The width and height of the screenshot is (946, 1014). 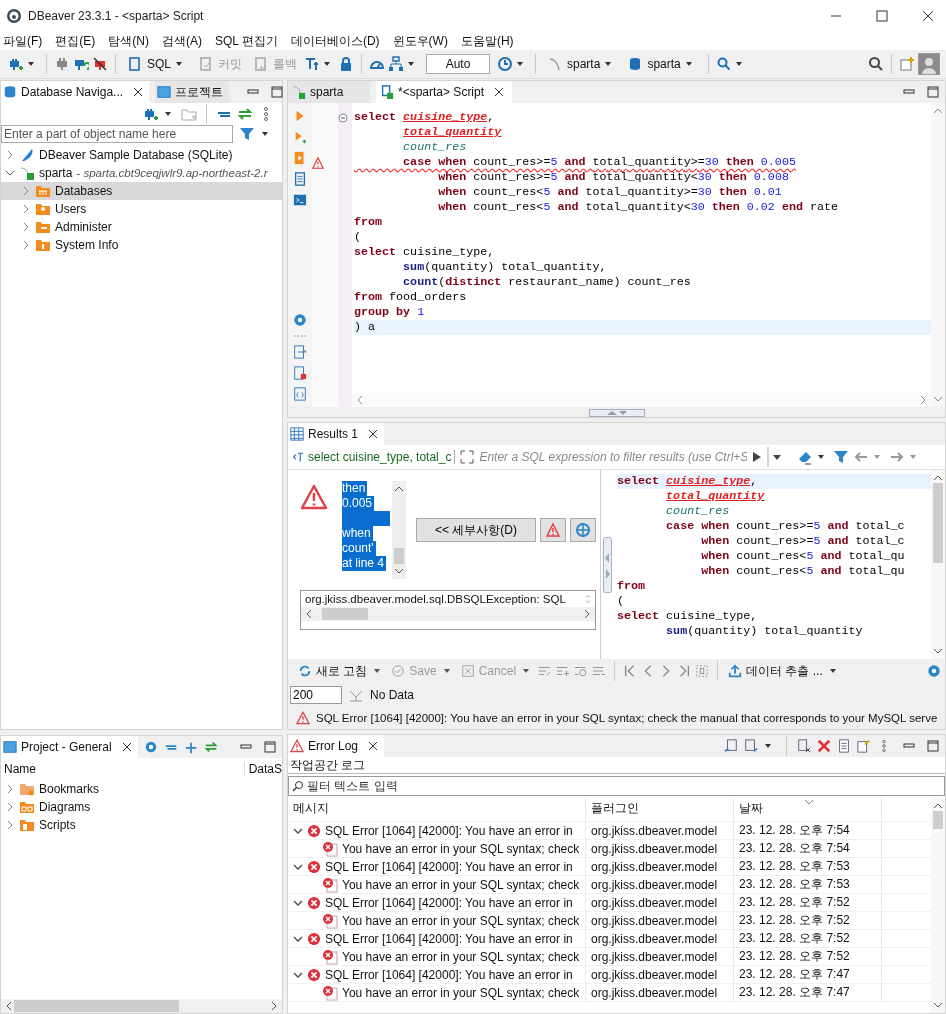 What do you see at coordinates (876, 64) in the screenshot?
I see `search-icon` at bounding box center [876, 64].